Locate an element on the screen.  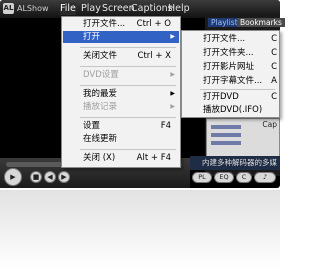
app-title: ALShow is located at coordinates (33, 8).